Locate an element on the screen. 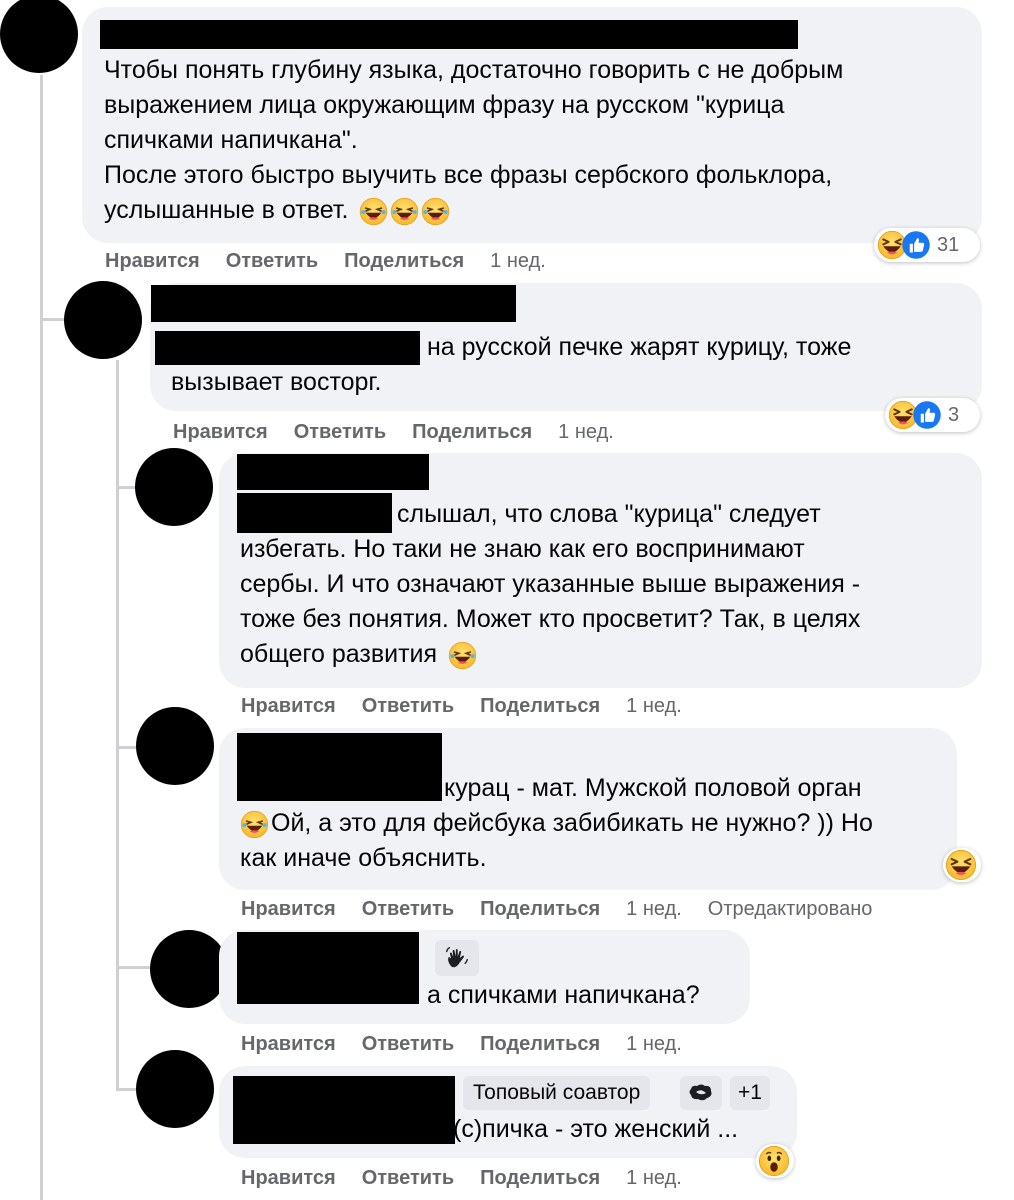  badge-count: +1 is located at coordinates (750, 1093).